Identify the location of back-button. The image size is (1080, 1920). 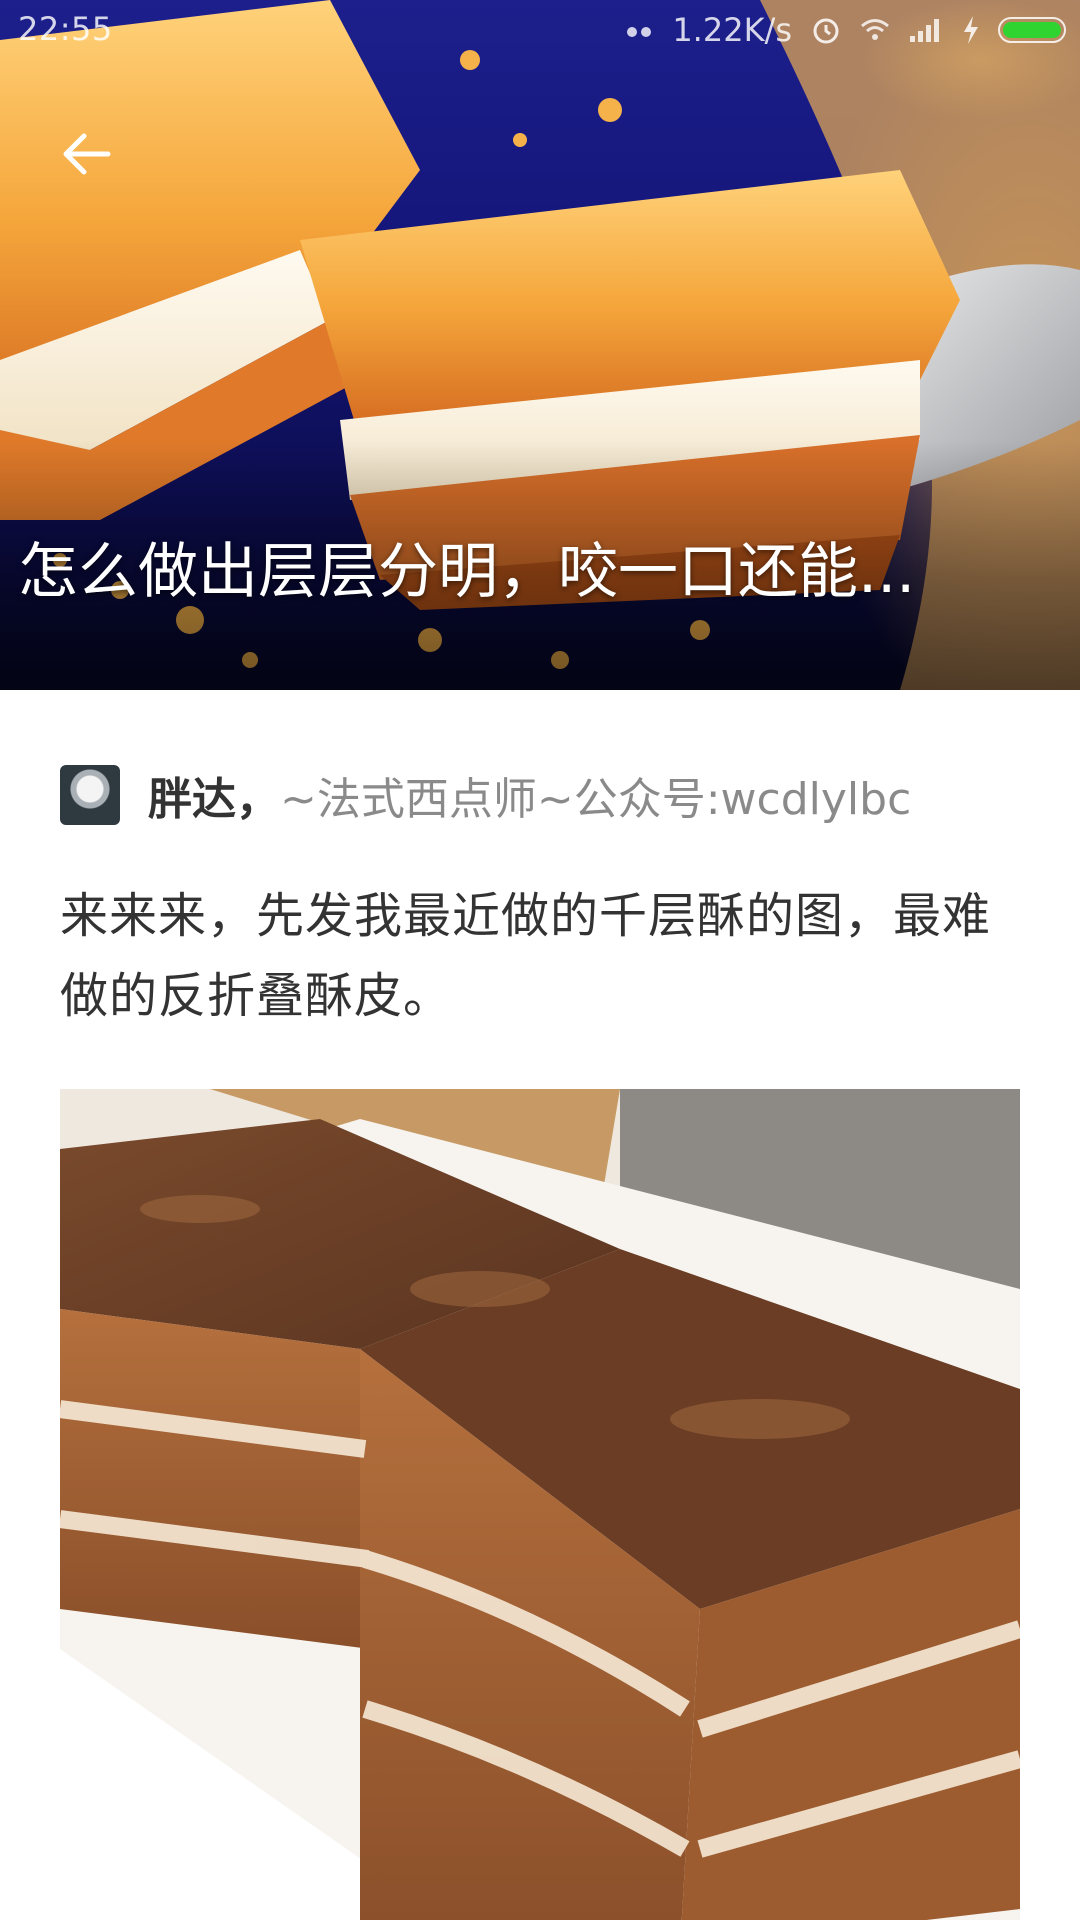
(86, 154).